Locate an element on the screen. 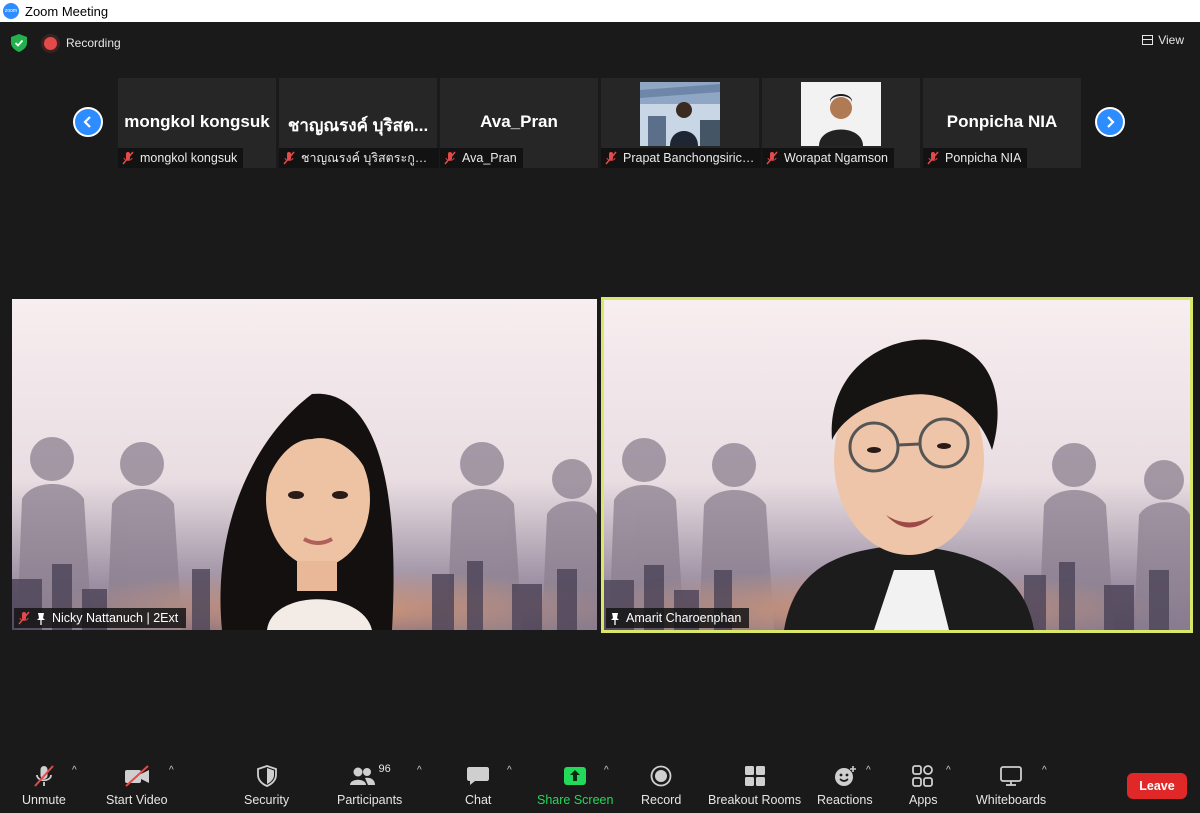 The width and height of the screenshot is (1200, 813). view-grid-icon is located at coordinates (1148, 40).